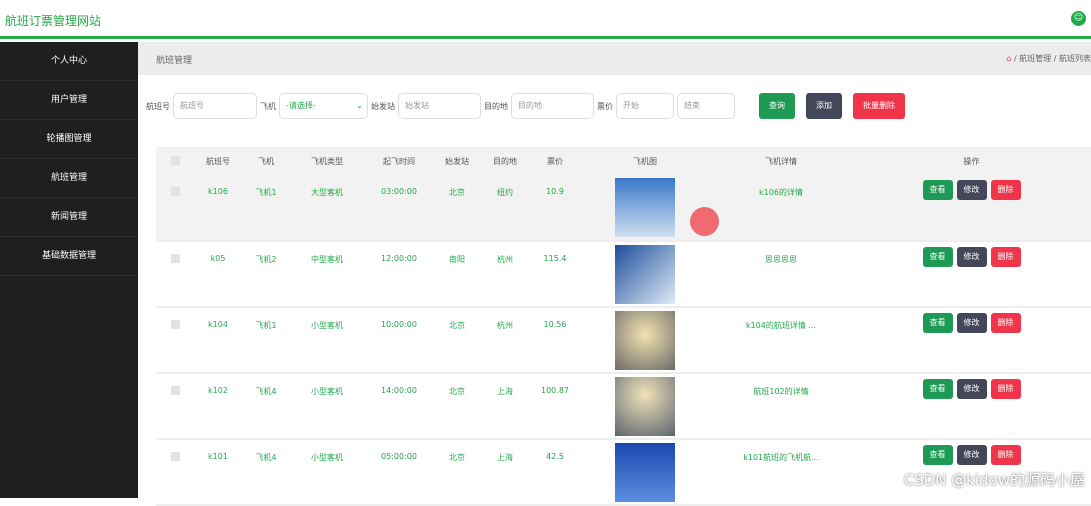 The width and height of the screenshot is (1091, 506). Describe the element at coordinates (781, 161) in the screenshot. I see `col-header: 飞机详情` at that location.